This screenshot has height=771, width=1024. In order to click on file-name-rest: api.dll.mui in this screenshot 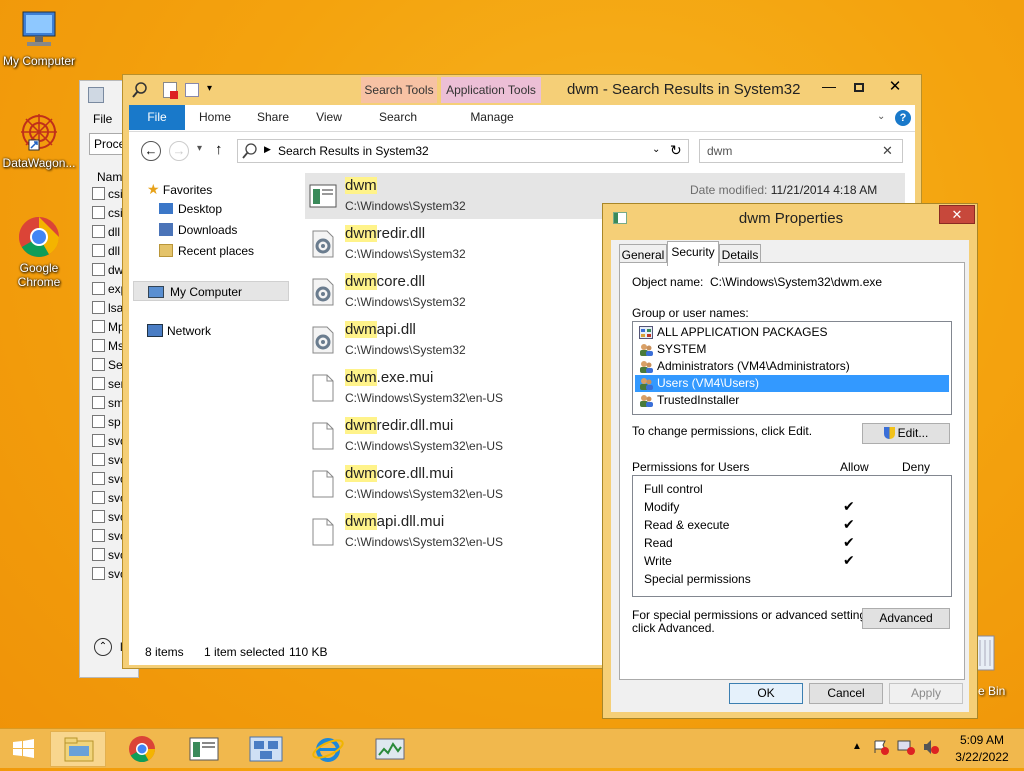, I will do `click(410, 521)`.